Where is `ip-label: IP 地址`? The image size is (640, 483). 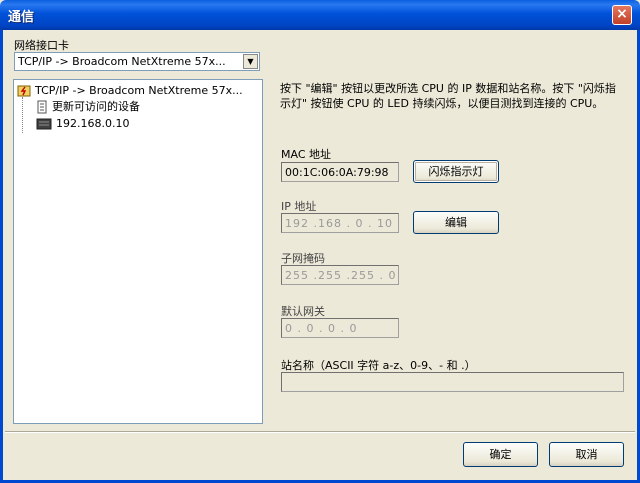
ip-label: IP 地址 is located at coordinates (299, 206).